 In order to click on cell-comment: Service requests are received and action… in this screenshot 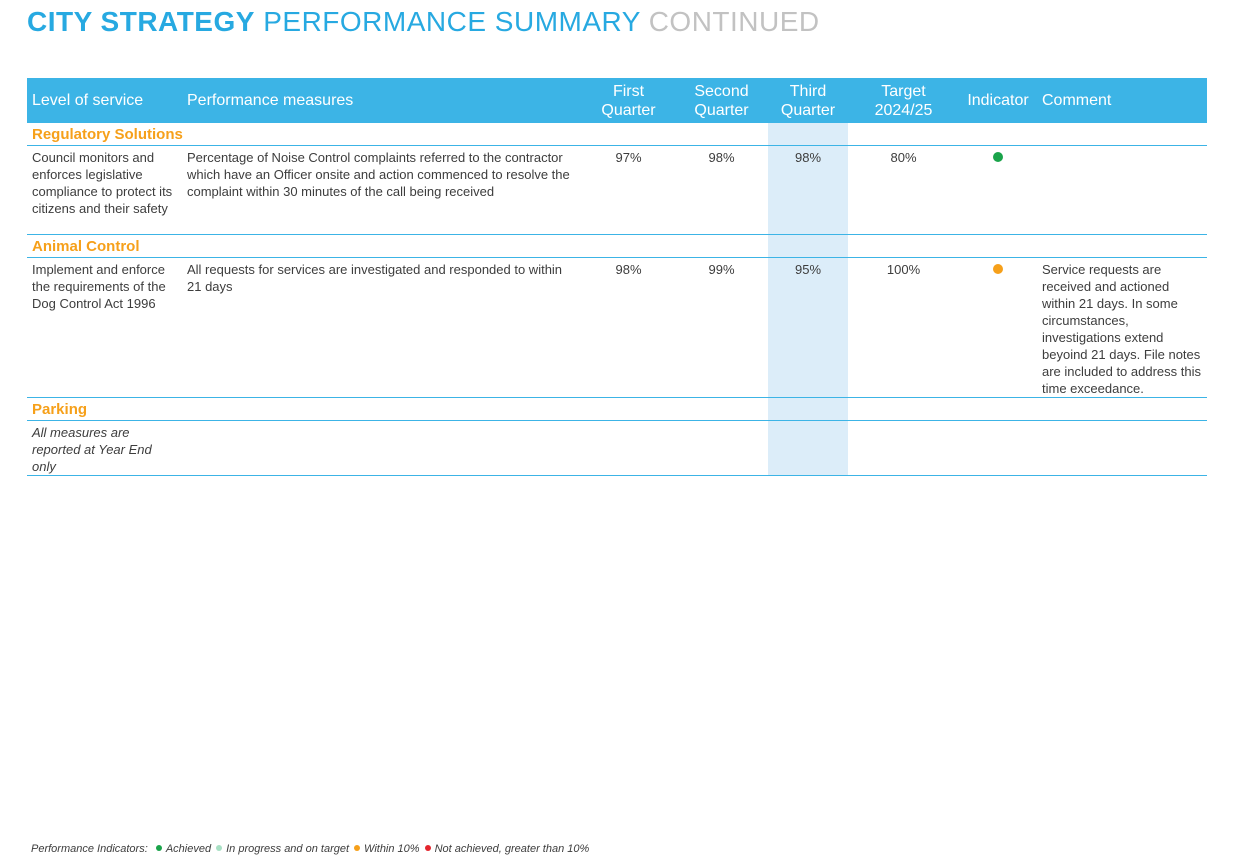, I will do `click(1122, 327)`.